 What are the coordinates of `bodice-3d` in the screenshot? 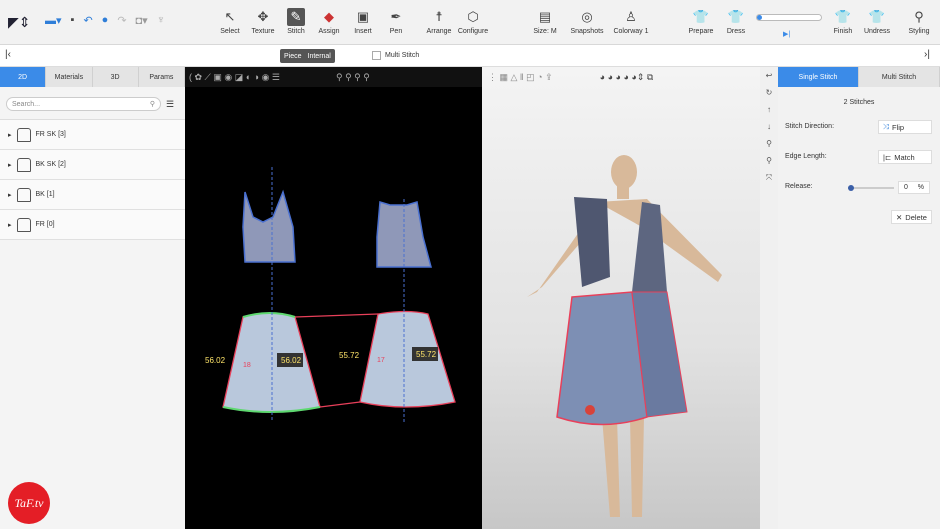 It's located at (592, 242).